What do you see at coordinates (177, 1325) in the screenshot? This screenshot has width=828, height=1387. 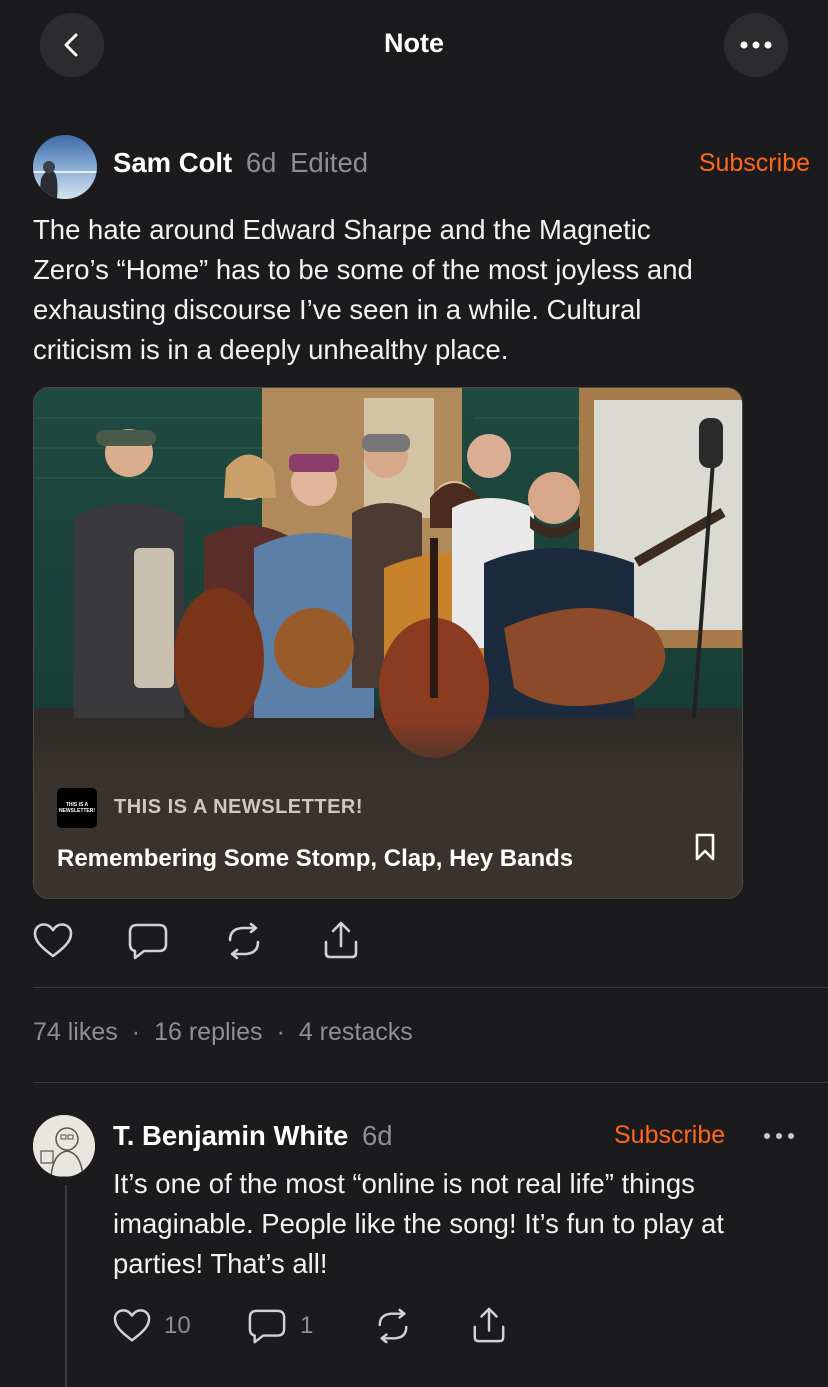 I see `reply-like-count: 10` at bounding box center [177, 1325].